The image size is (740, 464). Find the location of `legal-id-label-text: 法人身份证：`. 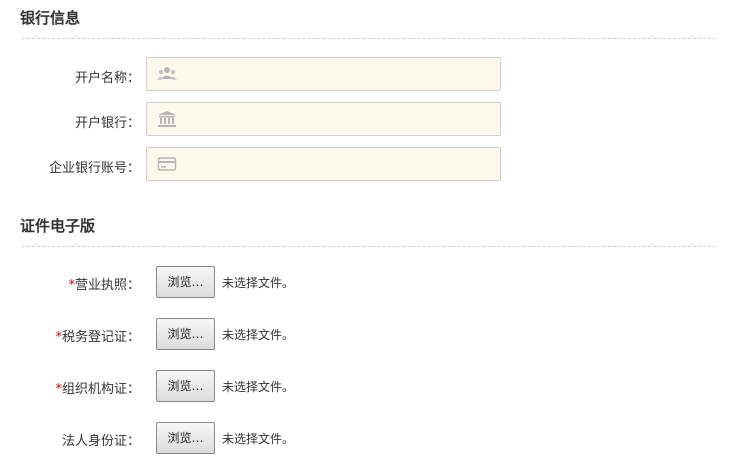

legal-id-label-text: 法人身份证： is located at coordinates (100, 441).